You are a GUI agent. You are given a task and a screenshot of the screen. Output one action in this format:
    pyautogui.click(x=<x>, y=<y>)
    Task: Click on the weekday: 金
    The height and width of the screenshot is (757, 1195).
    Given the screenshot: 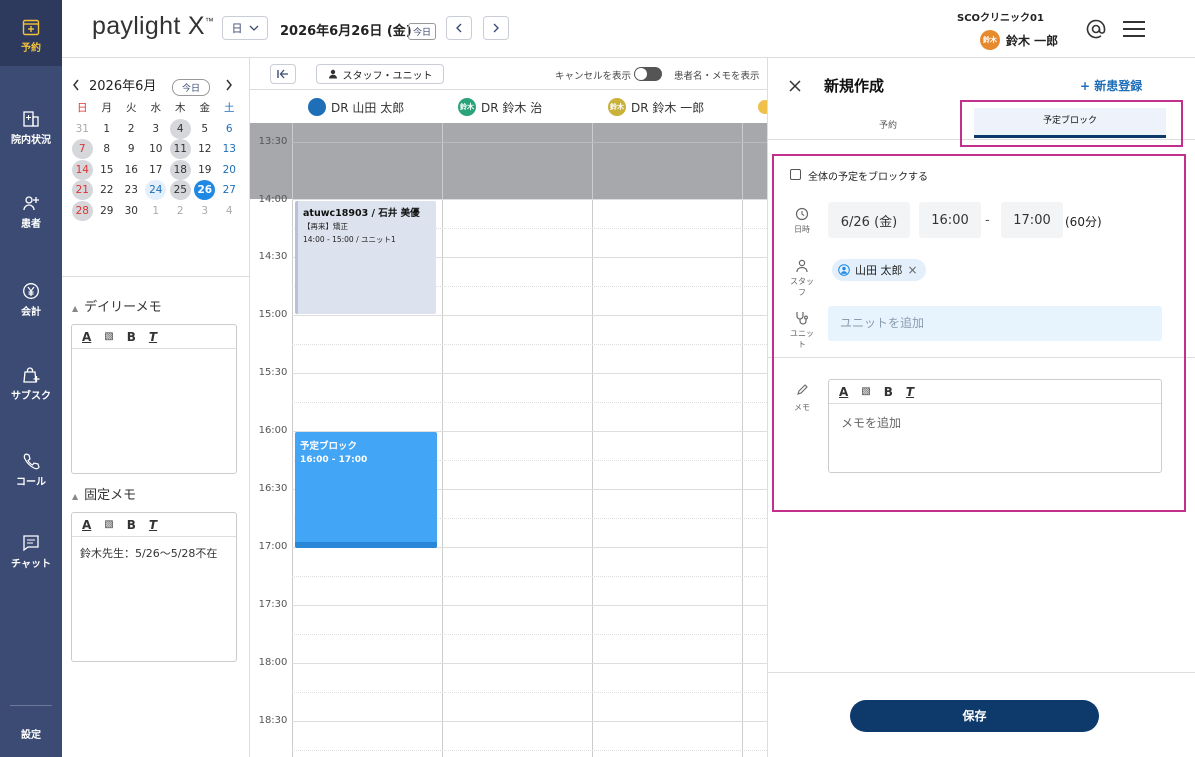 What is the action you would take?
    pyautogui.click(x=205, y=108)
    